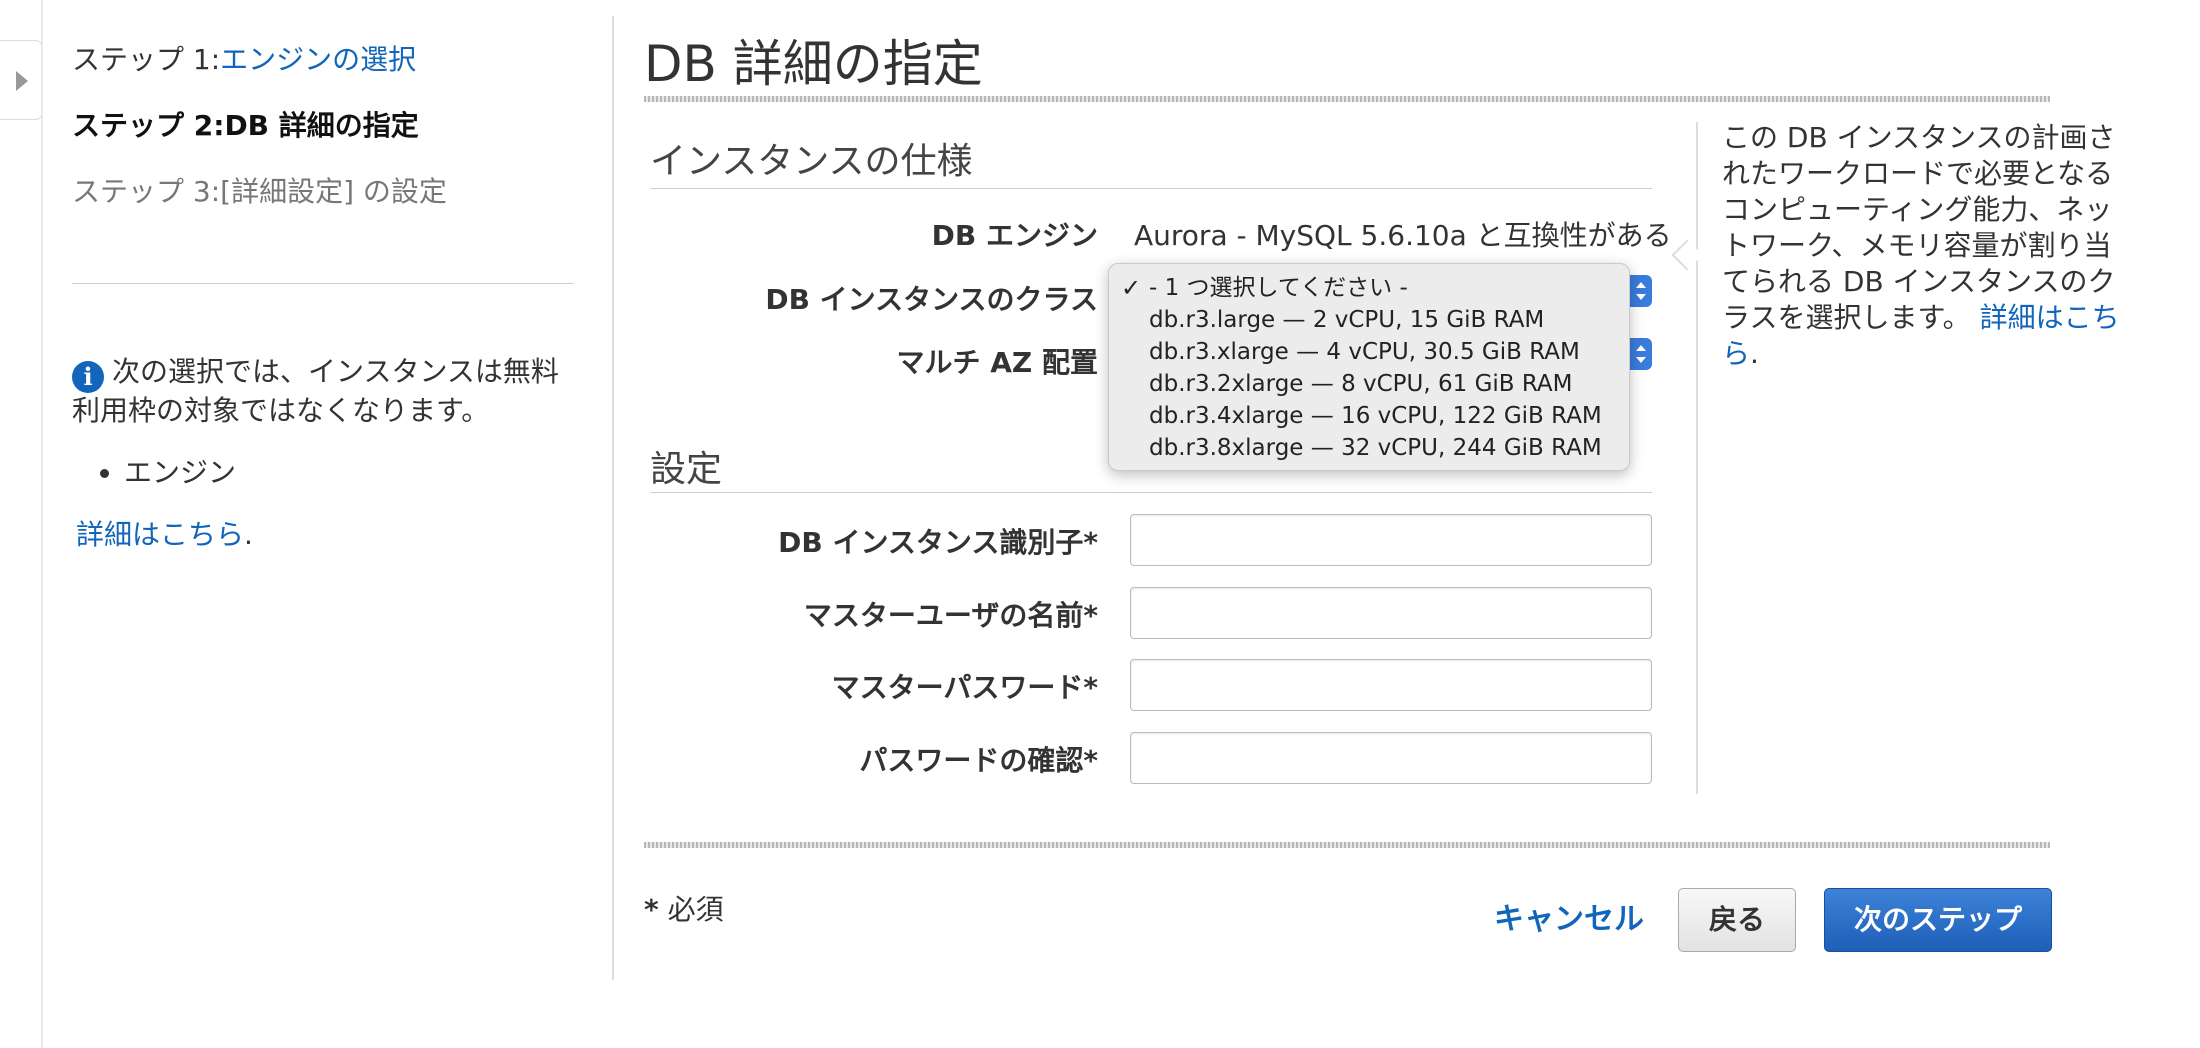 Image resolution: width=2200 pixels, height=1048 pixels. I want to click on confirm-password-input, so click(1391, 758).